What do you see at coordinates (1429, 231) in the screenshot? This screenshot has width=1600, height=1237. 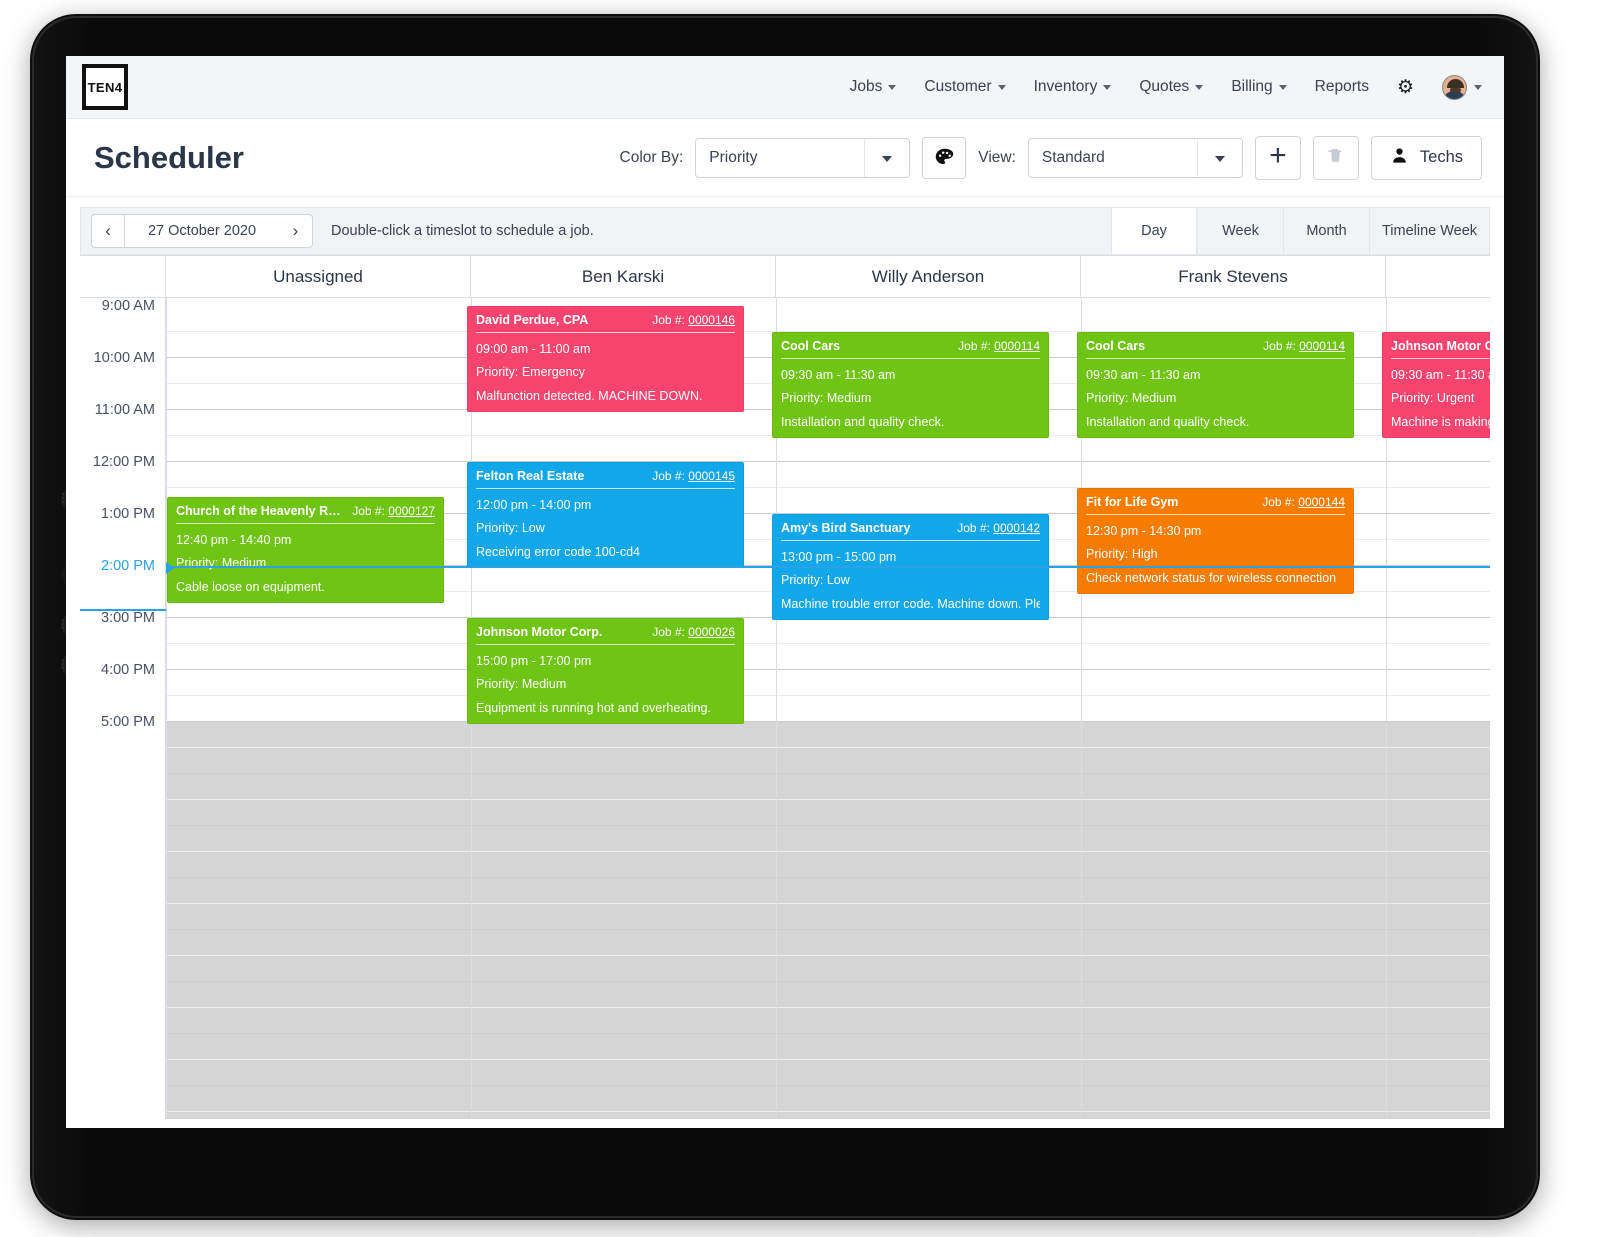 I see `tab-timeline-week: Timeline Week` at bounding box center [1429, 231].